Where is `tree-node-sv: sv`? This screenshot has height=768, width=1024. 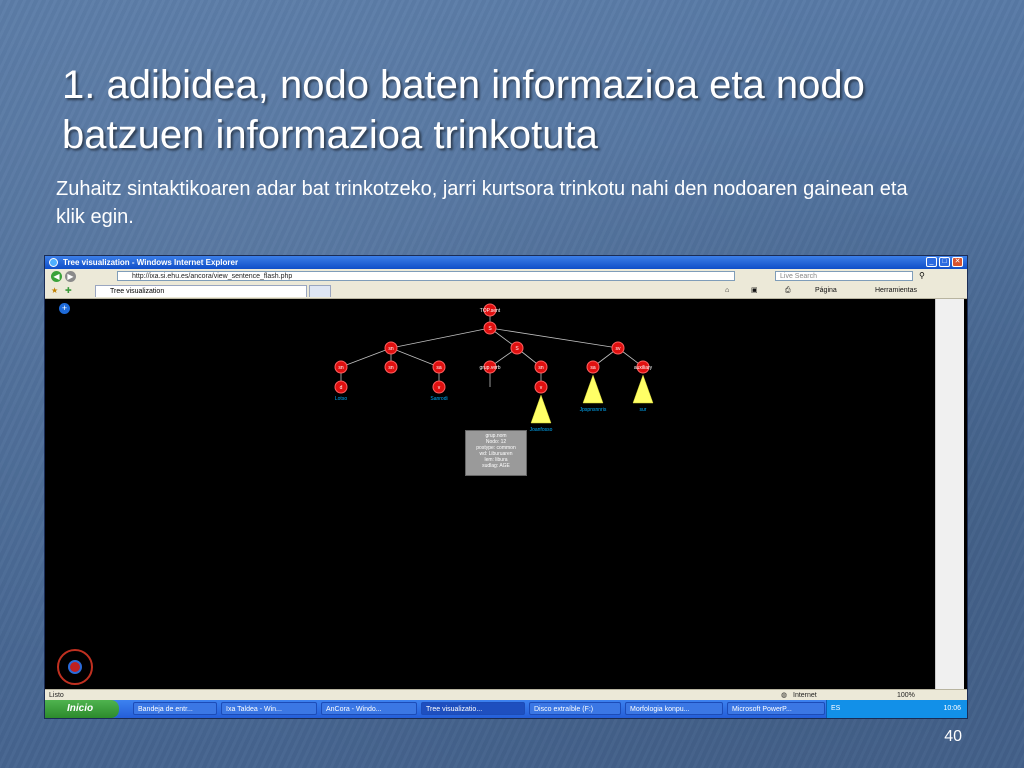
tree-node-sv: sv is located at coordinates (618, 348).